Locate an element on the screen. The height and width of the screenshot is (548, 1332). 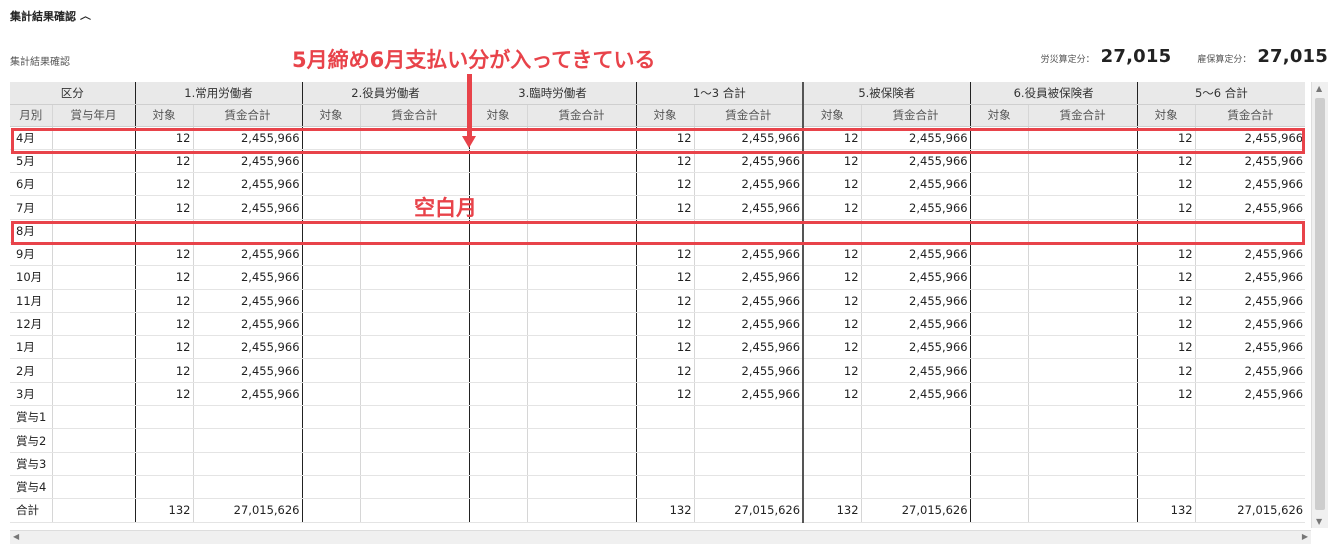
wage-cell: 27,015,626 is located at coordinates (1250, 510).